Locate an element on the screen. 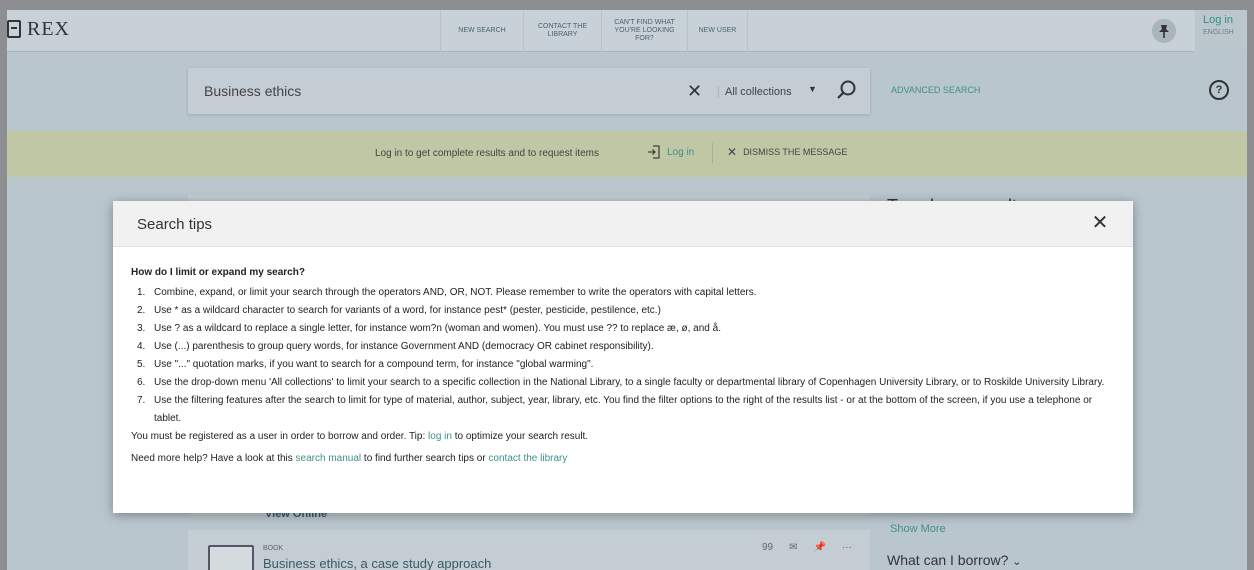 The height and width of the screenshot is (570, 1254). advanced-search-link: ADVANCED SEARCH is located at coordinates (935, 90).